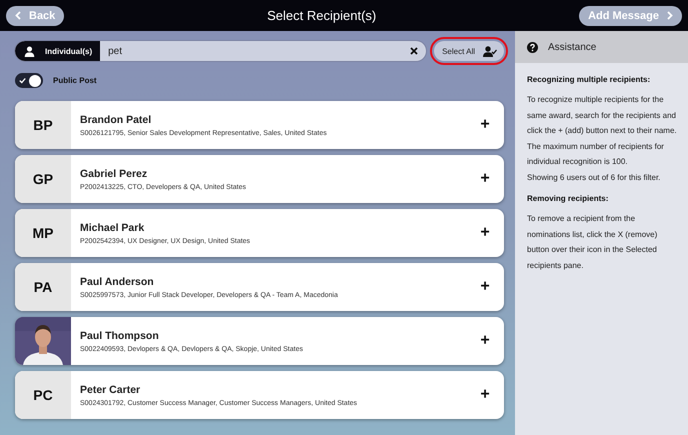  What do you see at coordinates (29, 51) in the screenshot?
I see `person-icon` at bounding box center [29, 51].